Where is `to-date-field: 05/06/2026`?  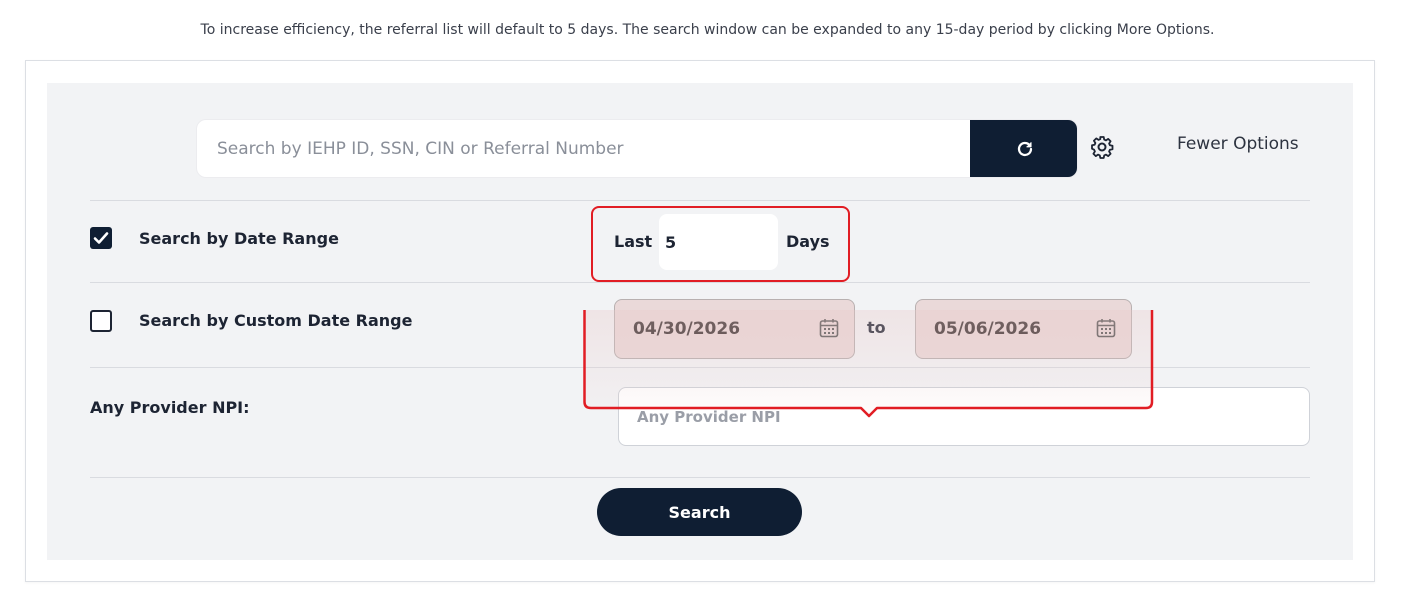
to-date-field: 05/06/2026 is located at coordinates (1023, 329).